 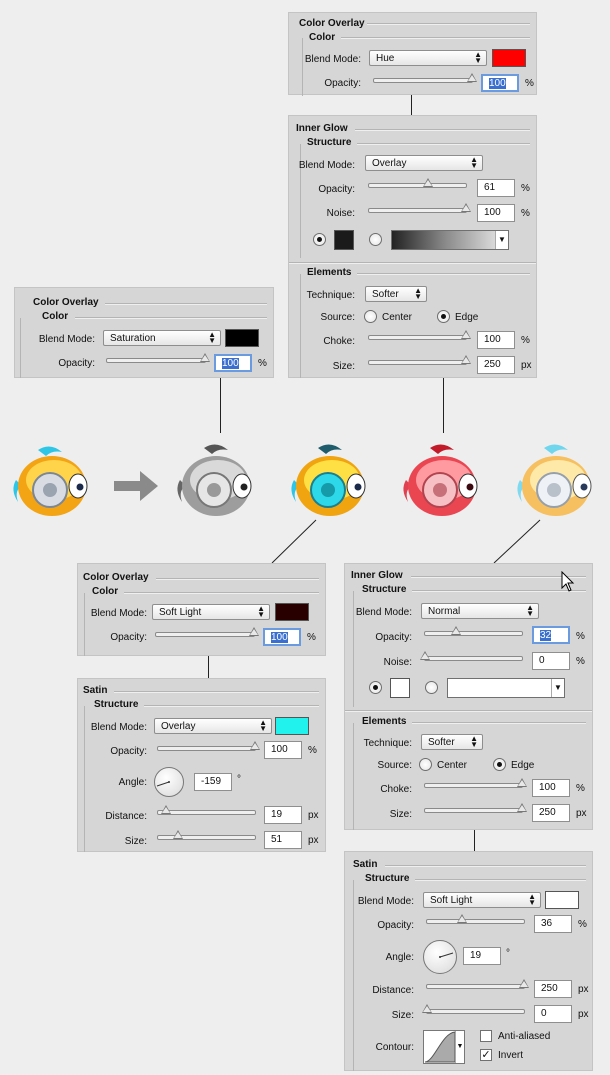 What do you see at coordinates (443, 485) in the screenshot?
I see `fish-red-icon` at bounding box center [443, 485].